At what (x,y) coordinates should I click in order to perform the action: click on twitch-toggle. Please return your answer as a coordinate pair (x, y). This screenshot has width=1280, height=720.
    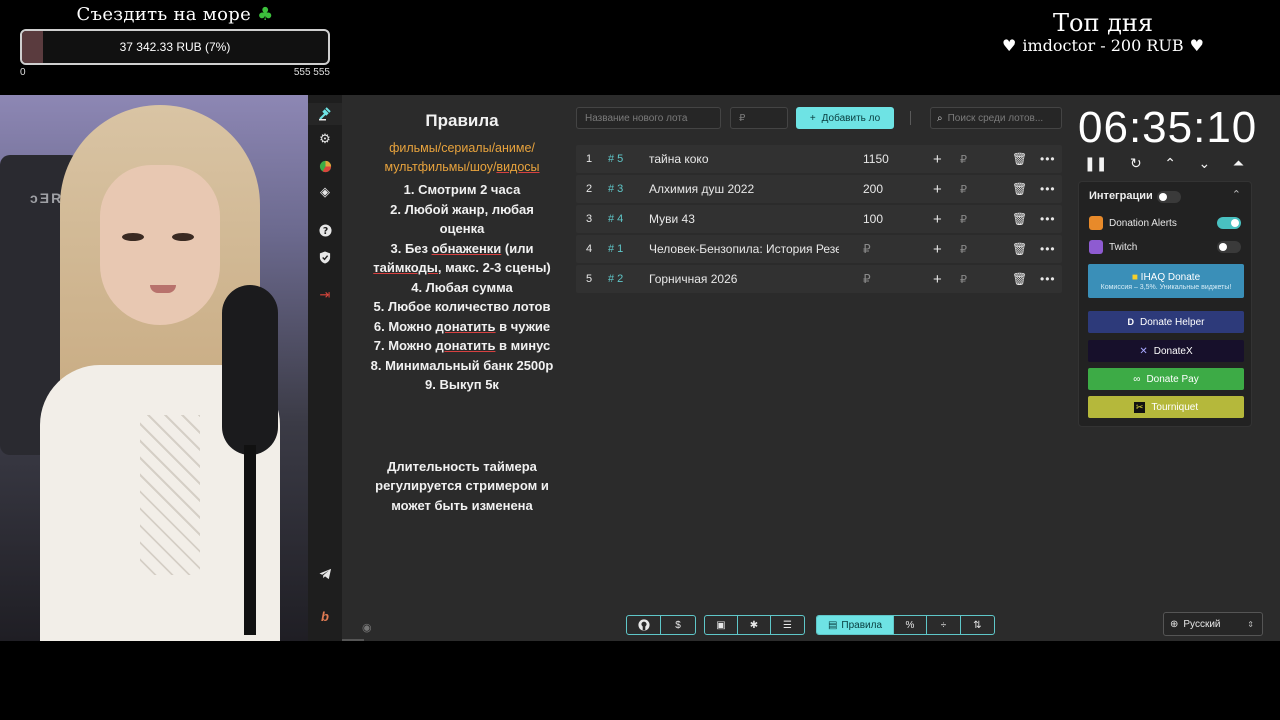
    Looking at the image, I should click on (1229, 247).